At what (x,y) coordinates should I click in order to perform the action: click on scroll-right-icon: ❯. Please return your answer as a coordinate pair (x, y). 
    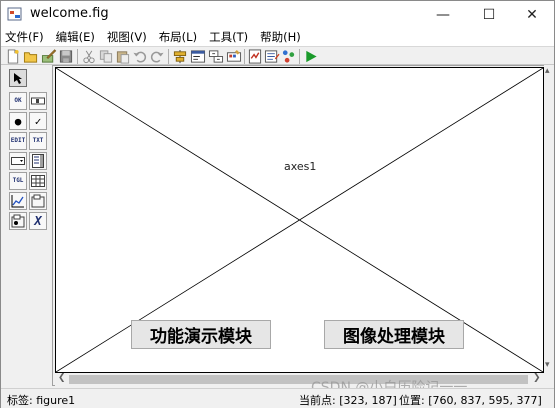
    Looking at the image, I should click on (537, 378).